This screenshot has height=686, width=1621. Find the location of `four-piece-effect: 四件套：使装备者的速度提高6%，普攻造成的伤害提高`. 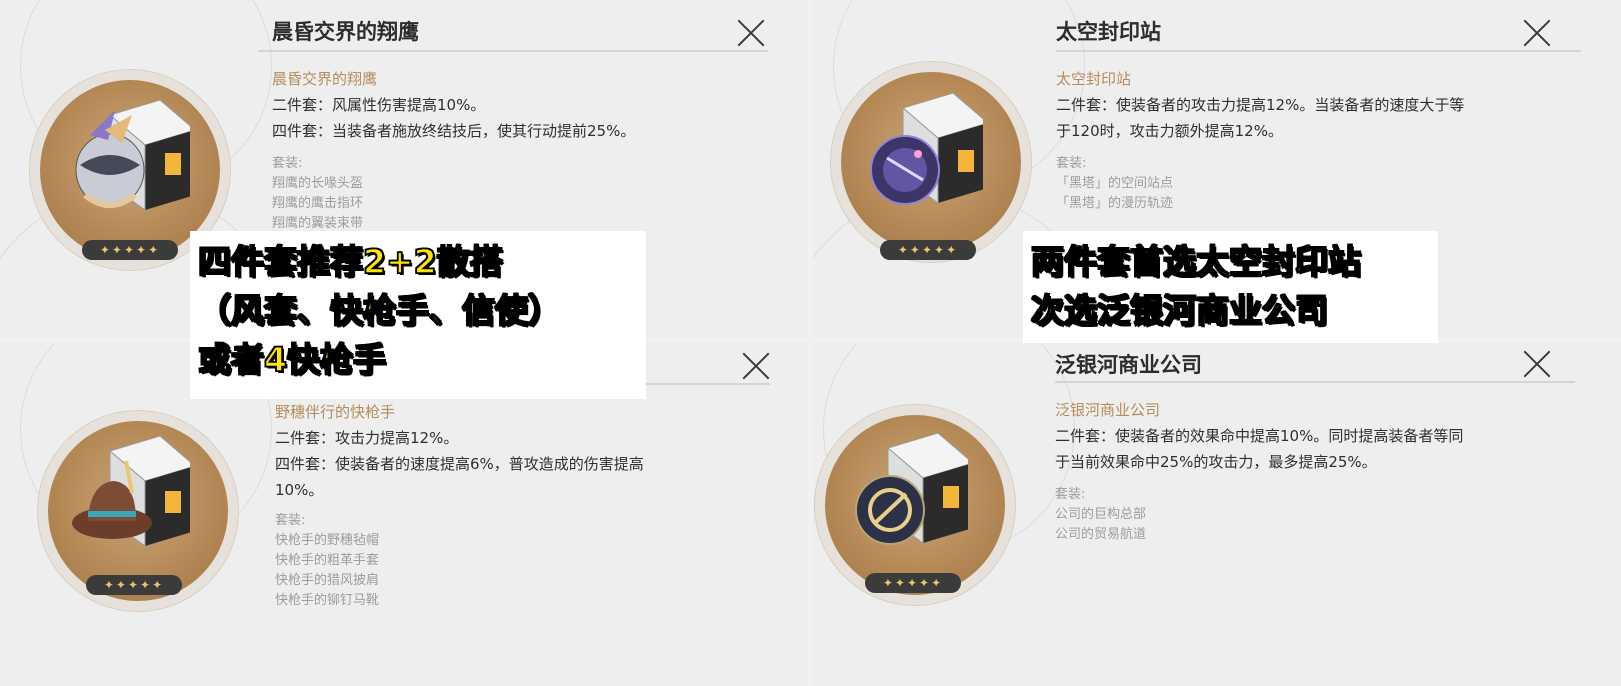

four-piece-effect: 四件套：使装备者的速度提高6%，普攻造成的伤害提高 is located at coordinates (459, 464).